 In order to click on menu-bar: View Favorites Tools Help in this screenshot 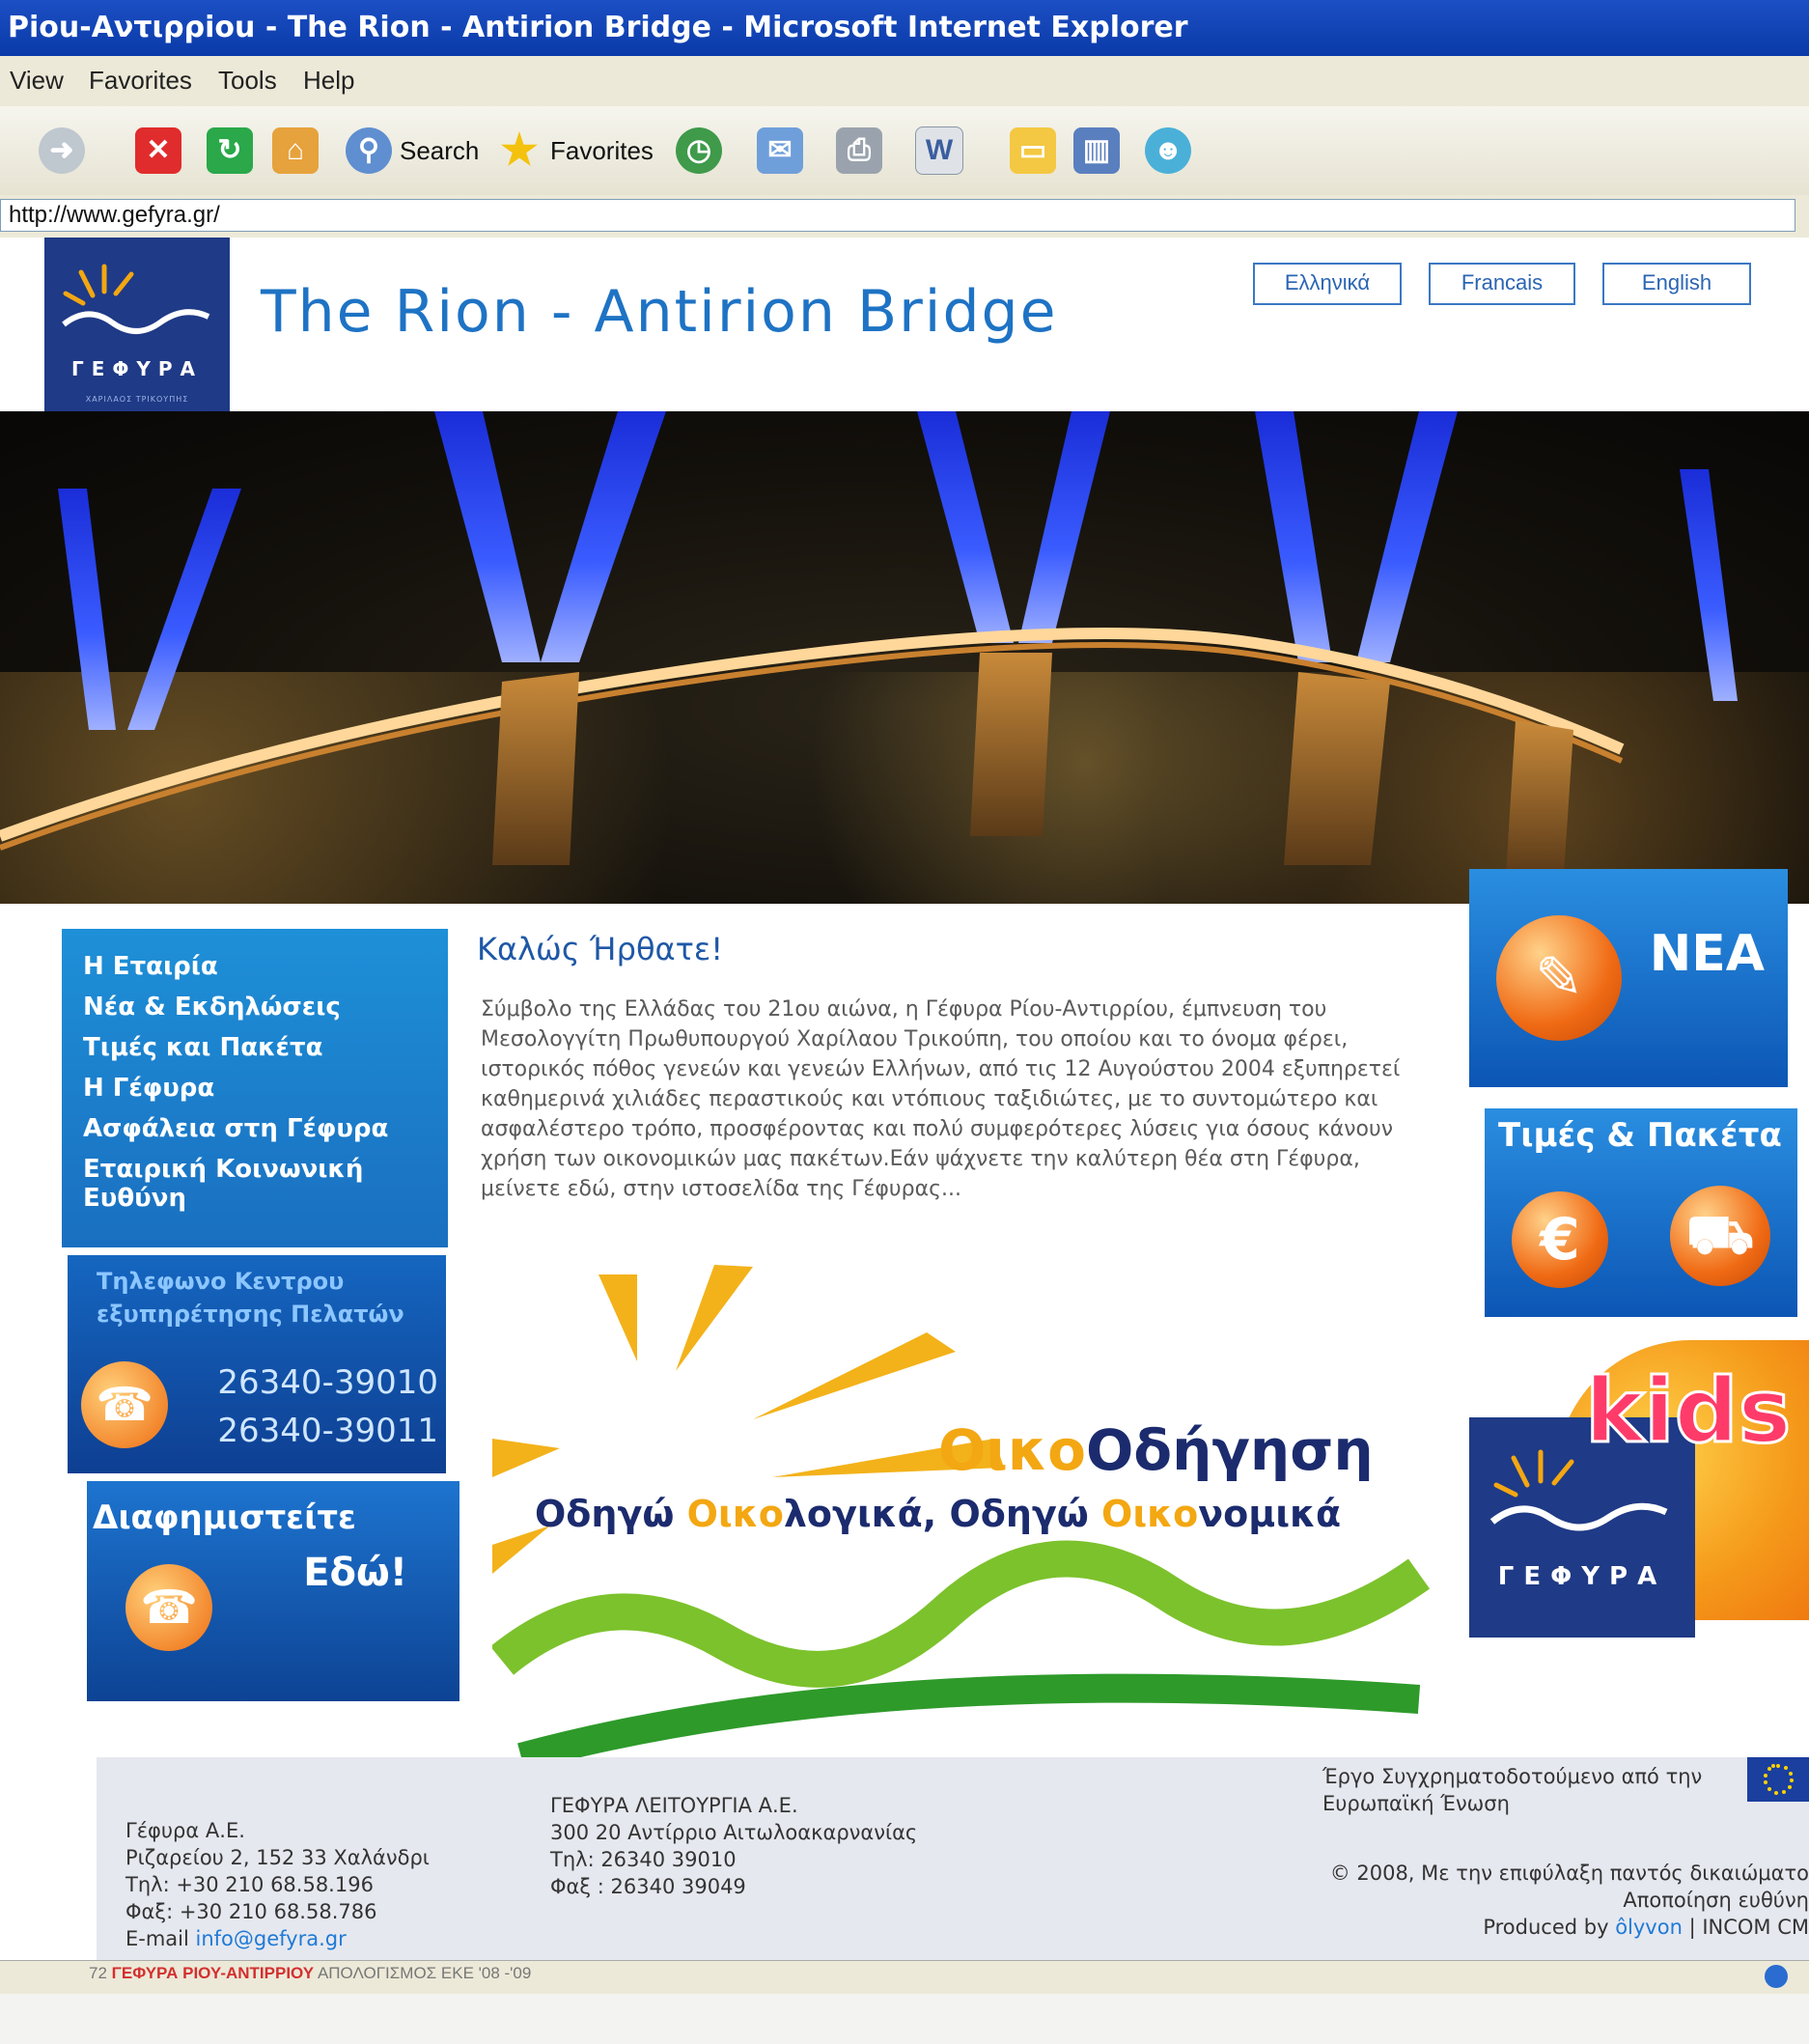, I will do `click(904, 82)`.